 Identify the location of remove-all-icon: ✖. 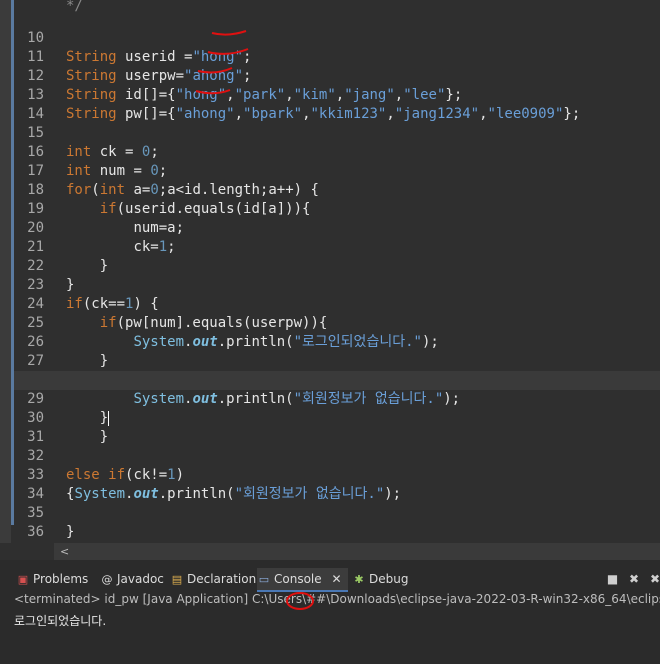
(655, 579).